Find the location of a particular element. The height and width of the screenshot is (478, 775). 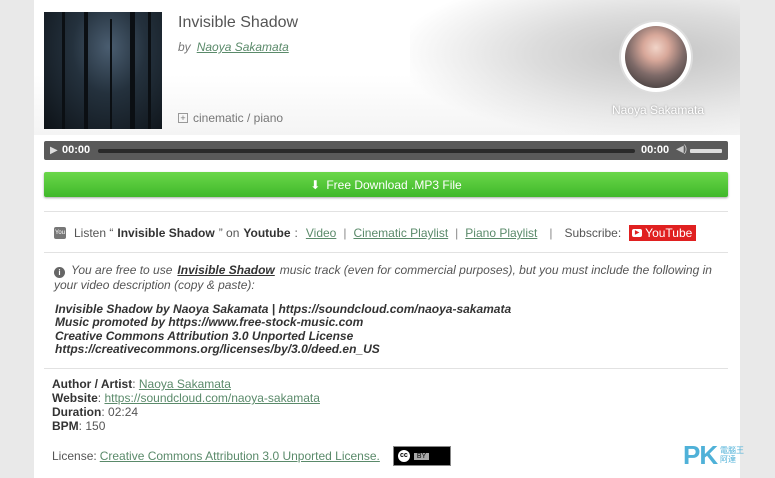

youtube-video-link: Video is located at coordinates (321, 233).